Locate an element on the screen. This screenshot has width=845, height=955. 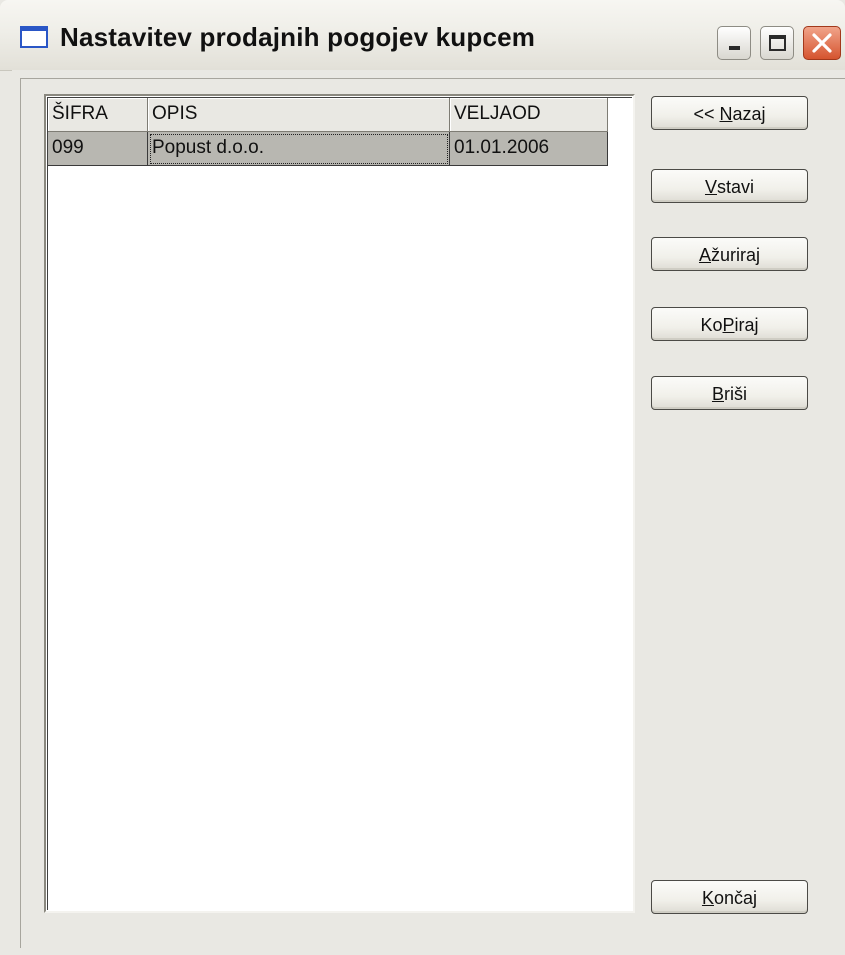
table-row: 099 Popust d.o.o. 01.01.2006 is located at coordinates (328, 149).